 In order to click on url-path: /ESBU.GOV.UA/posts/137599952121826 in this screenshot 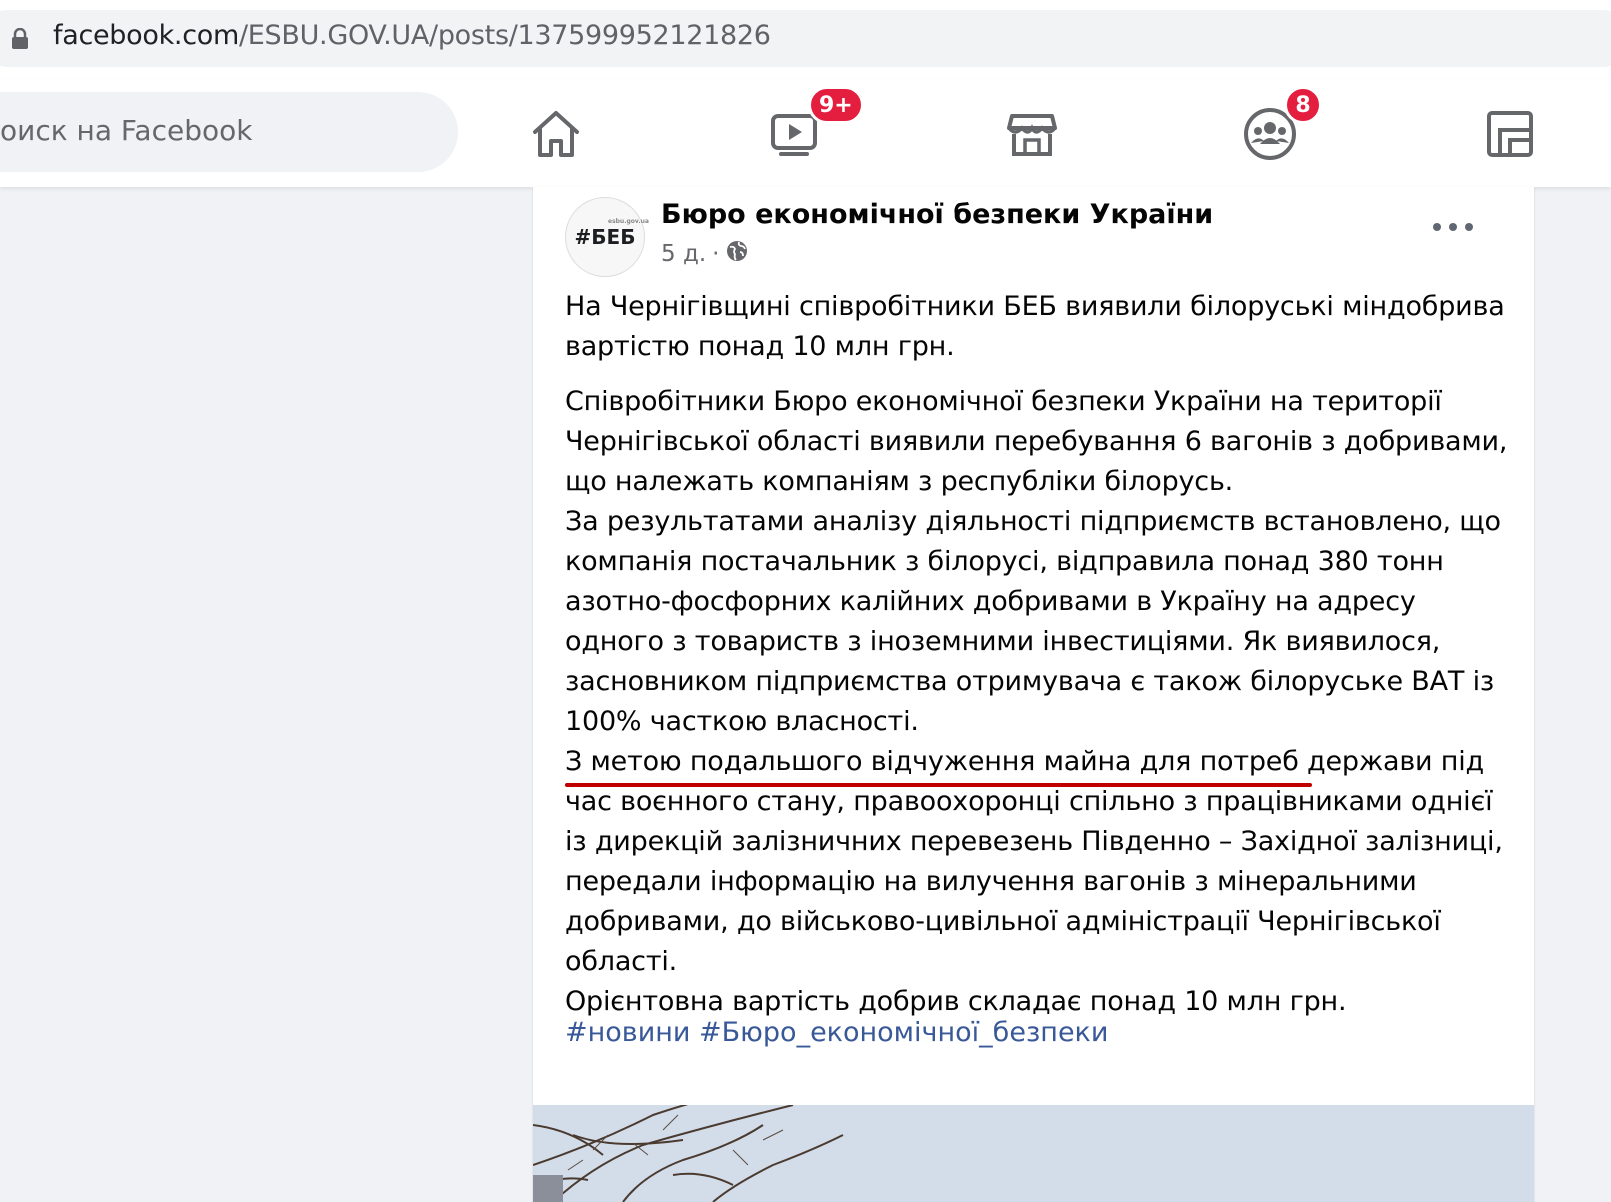, I will do `click(504, 35)`.